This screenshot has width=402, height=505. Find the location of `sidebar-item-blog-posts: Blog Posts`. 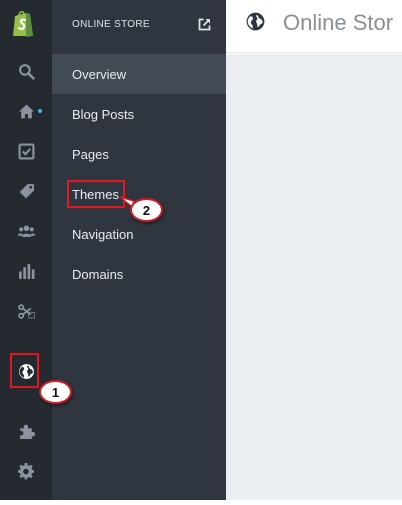

sidebar-item-blog-posts: Blog Posts is located at coordinates (139, 114).